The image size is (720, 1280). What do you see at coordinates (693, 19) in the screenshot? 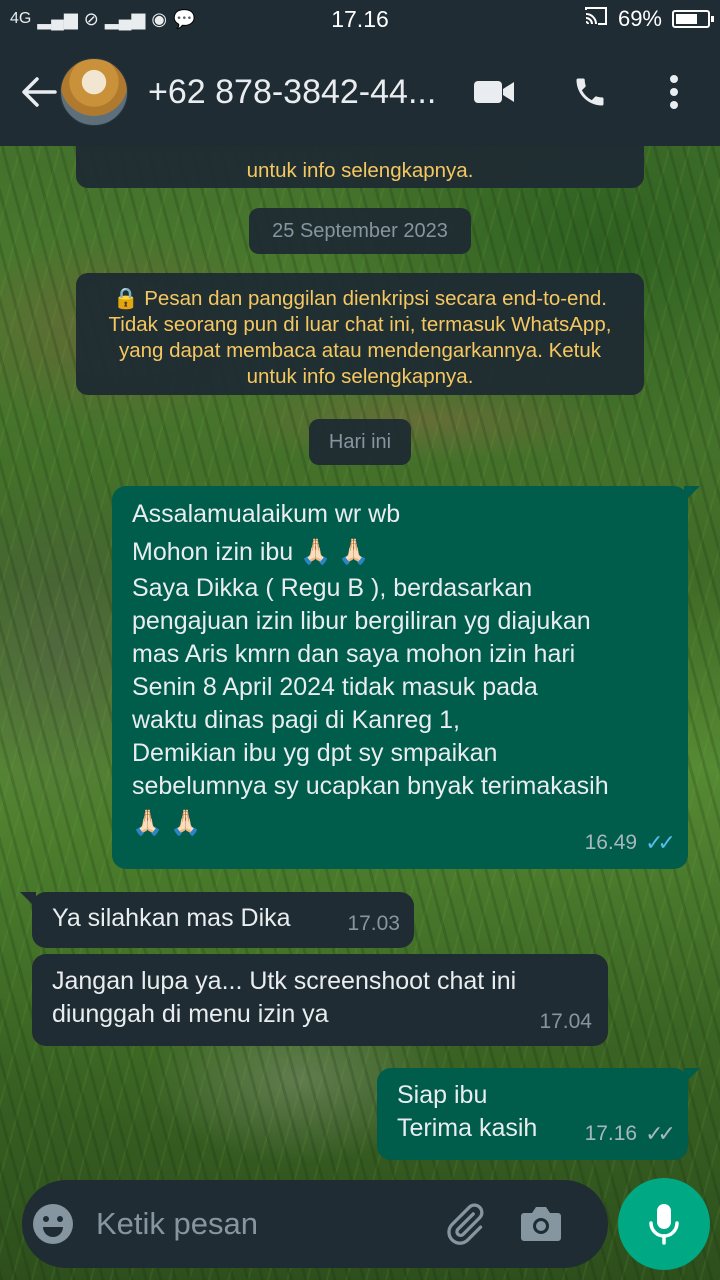
I see `battery-icon` at bounding box center [693, 19].